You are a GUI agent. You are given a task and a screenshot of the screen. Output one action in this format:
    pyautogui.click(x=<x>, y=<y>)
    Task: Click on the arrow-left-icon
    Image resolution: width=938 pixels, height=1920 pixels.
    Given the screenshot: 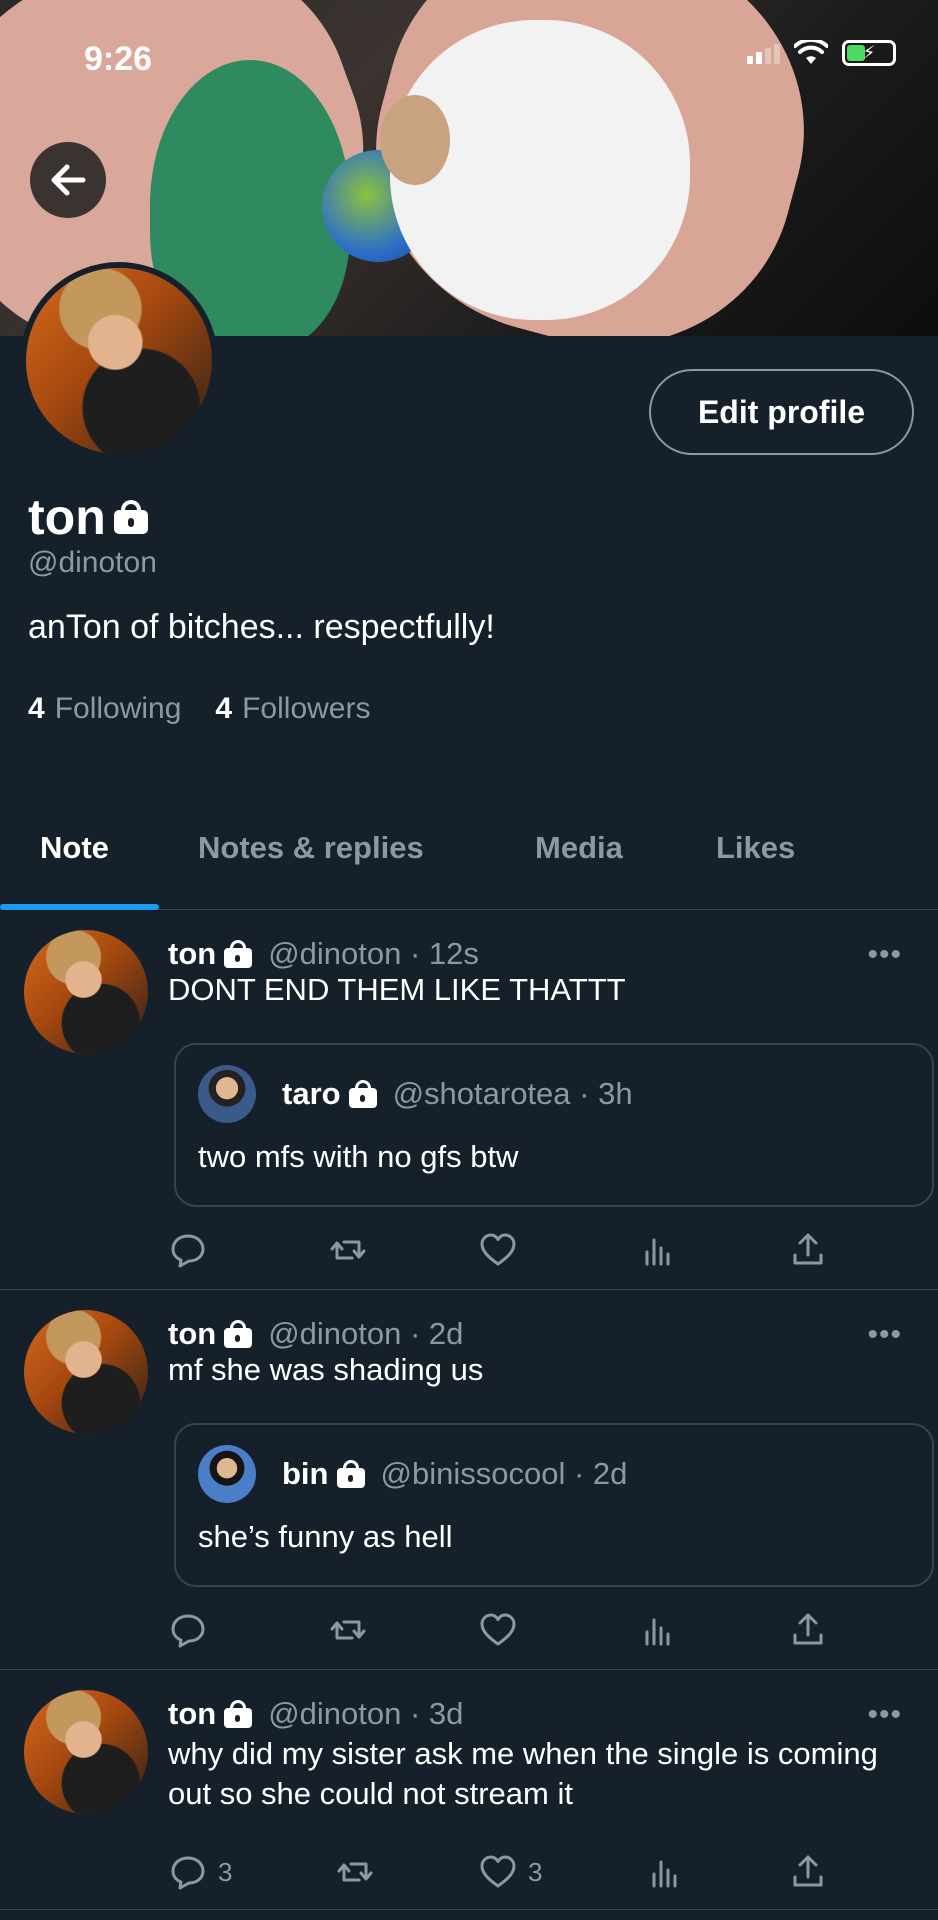 What is the action you would take?
    pyautogui.click(x=68, y=180)
    